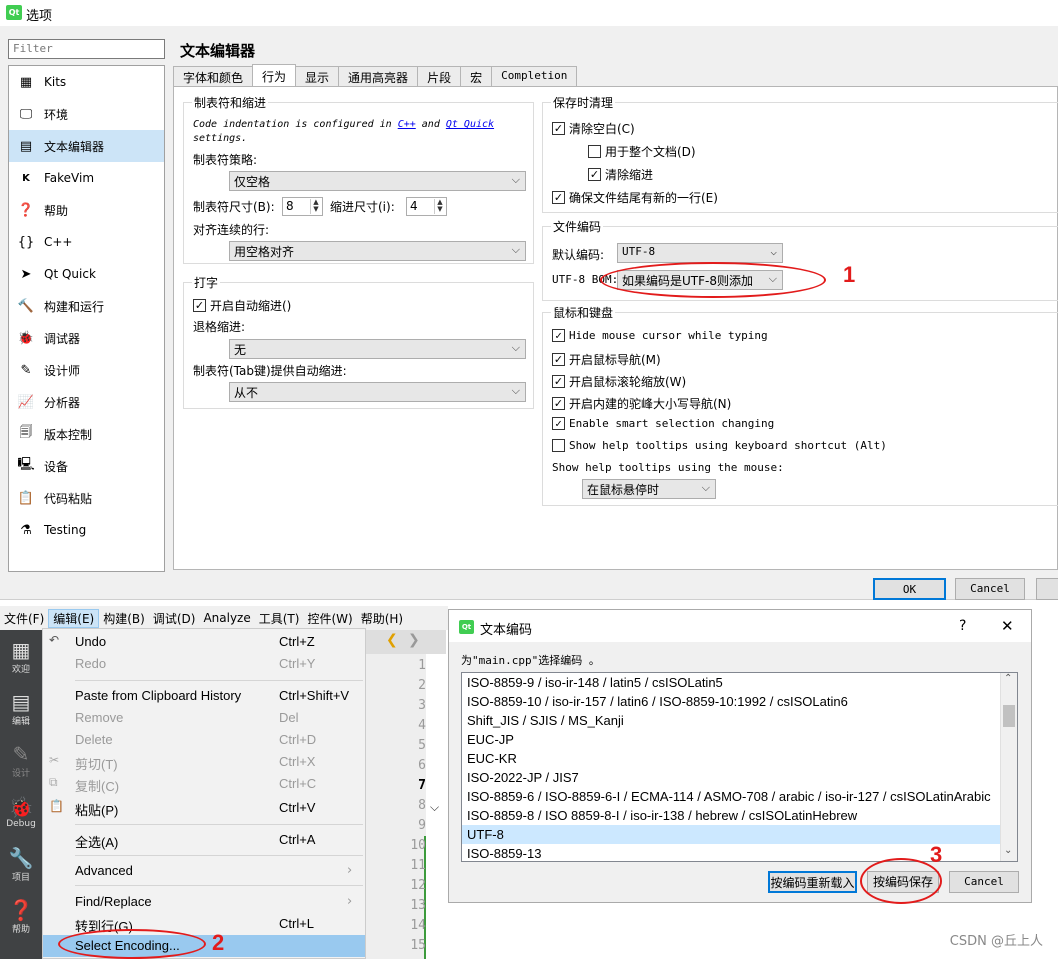 Image resolution: width=1058 pixels, height=959 pixels. Describe the element at coordinates (1008, 678) in the screenshot. I see `scroll-up-icon: ⌃` at that location.